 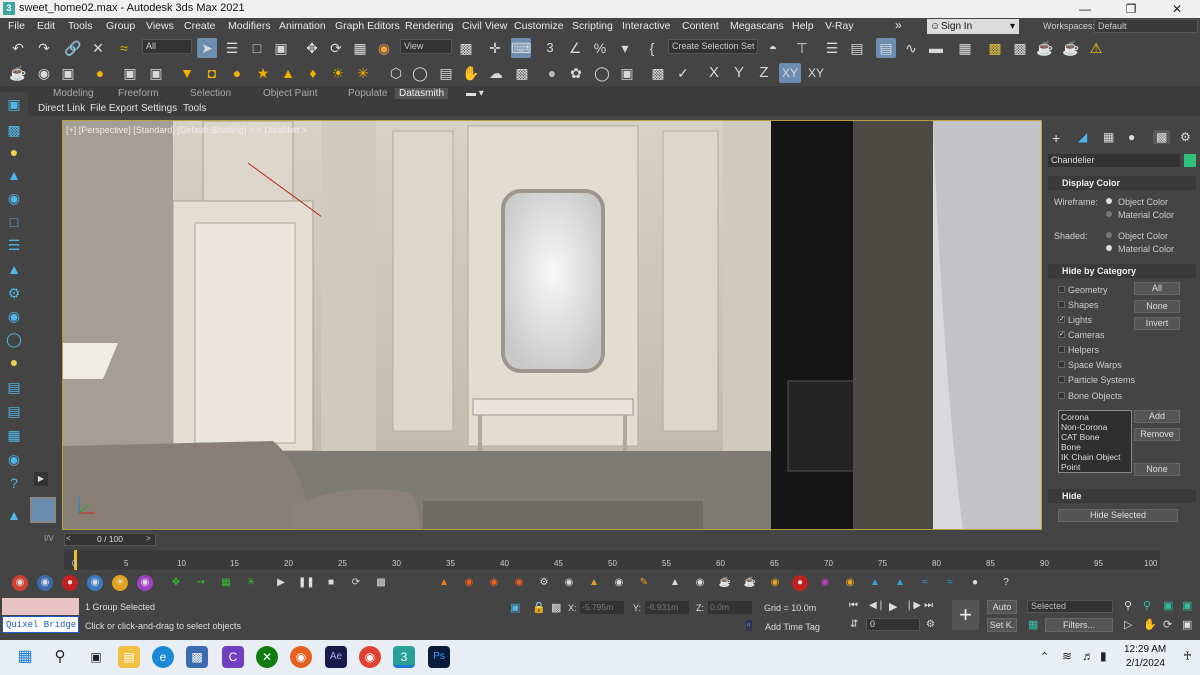 What do you see at coordinates (145, 583) in the screenshot?
I see `corona-material-icon: ◉` at bounding box center [145, 583].